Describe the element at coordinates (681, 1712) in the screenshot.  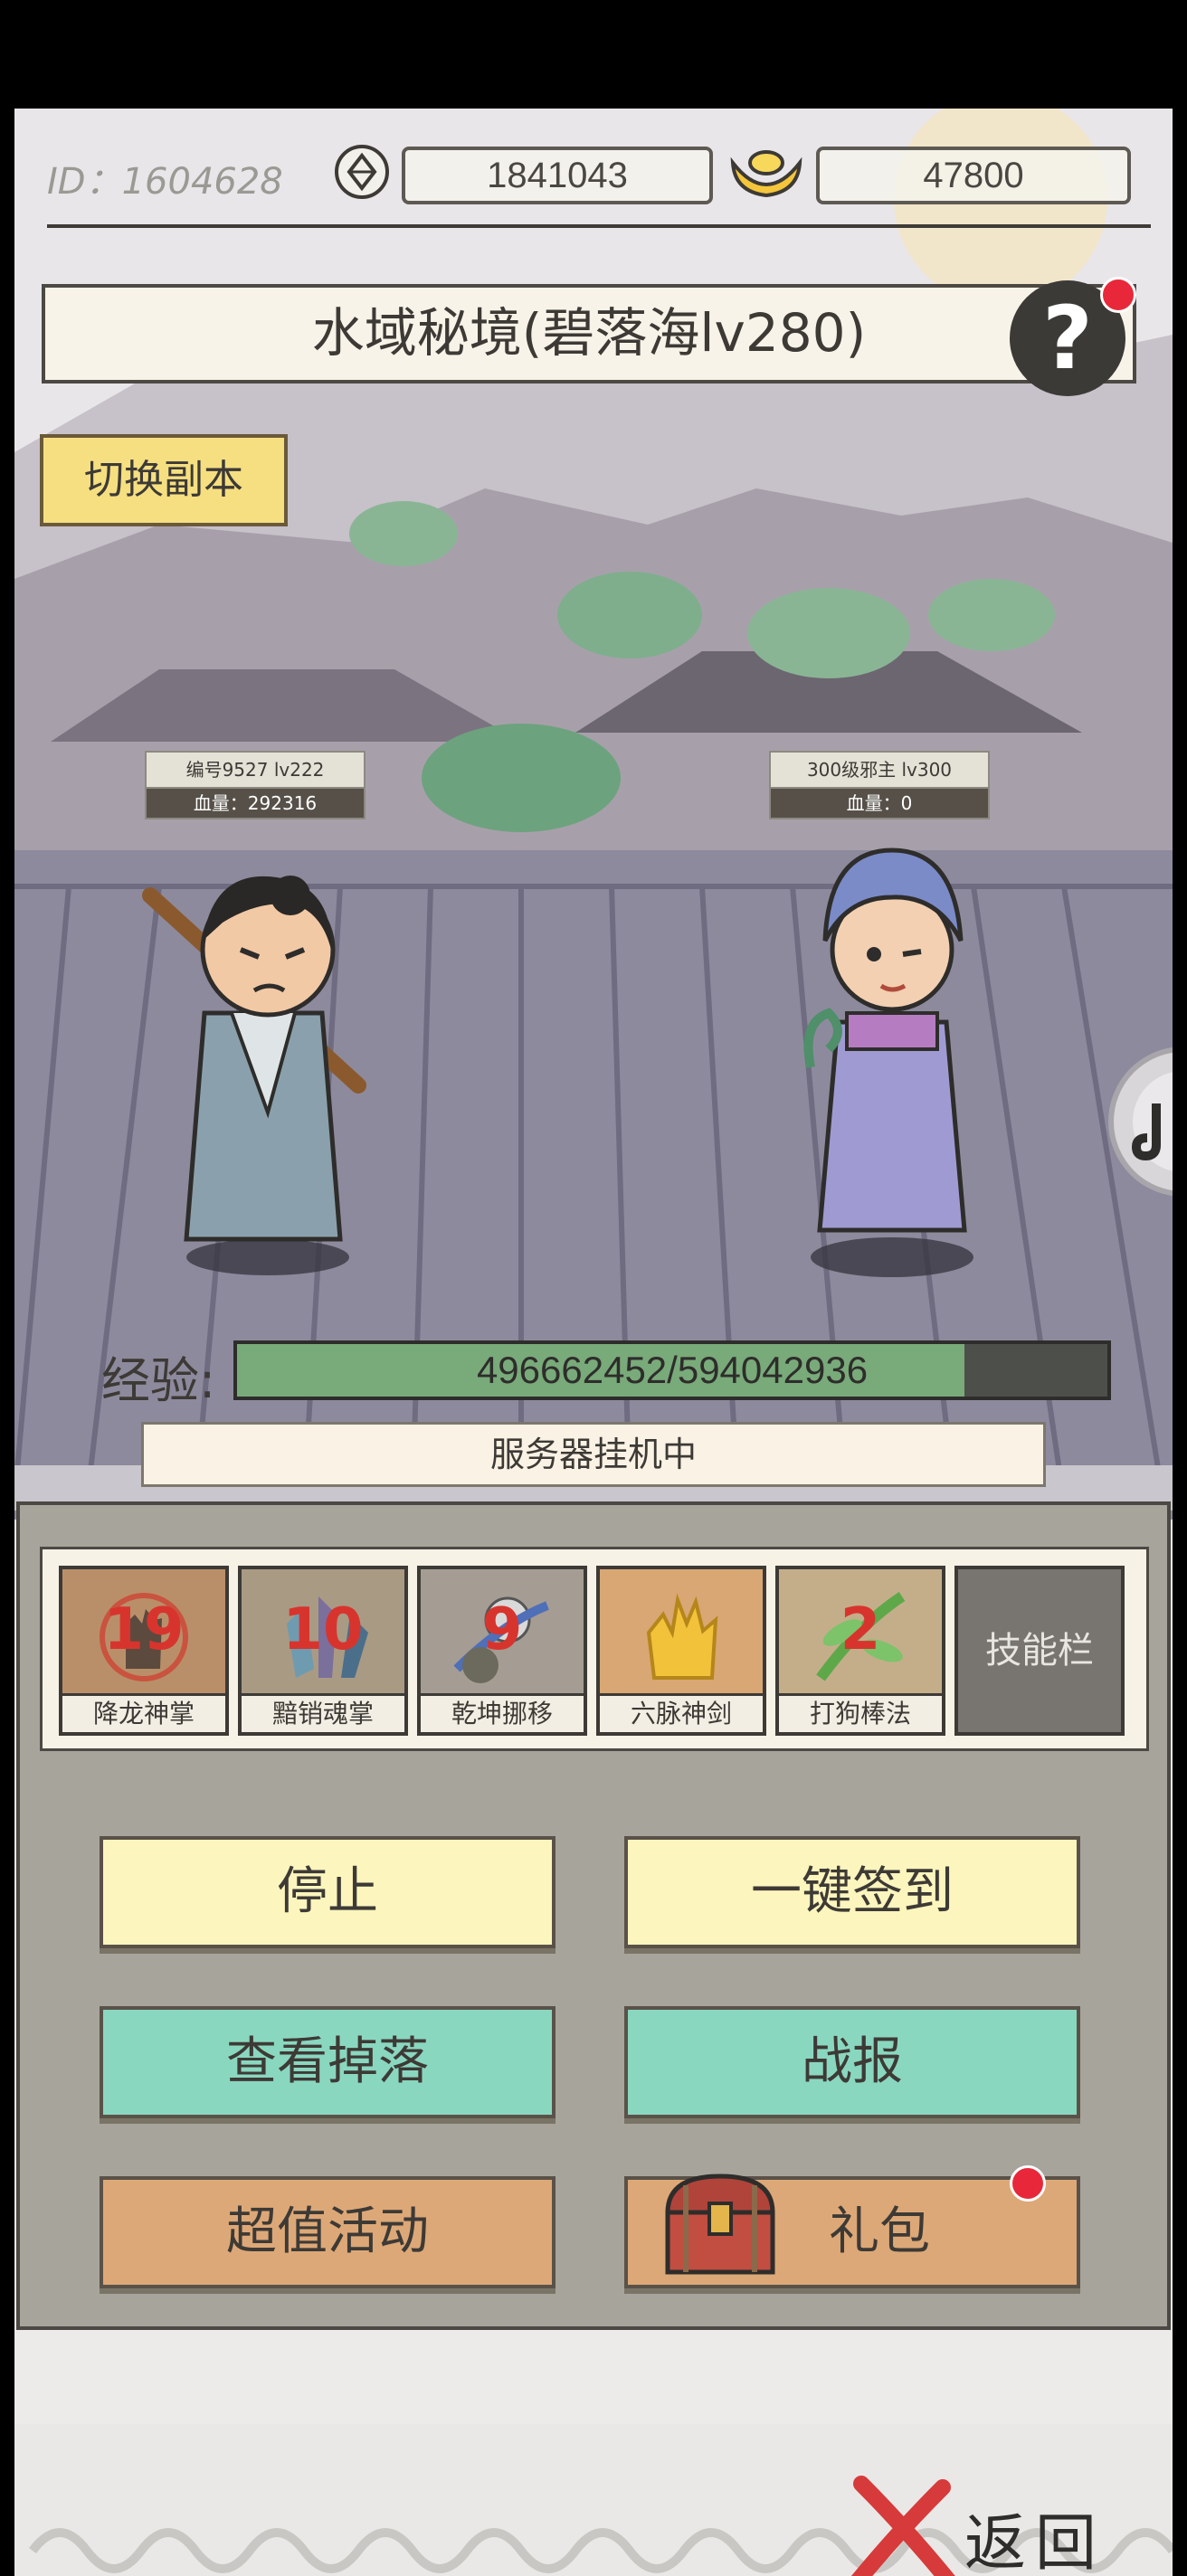
I see `skill-name: 六脉神剑` at that location.